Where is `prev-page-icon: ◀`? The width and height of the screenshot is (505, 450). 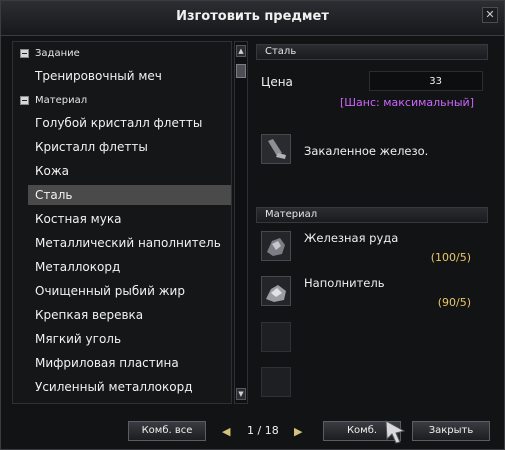 prev-page-icon: ◀ is located at coordinates (226, 431).